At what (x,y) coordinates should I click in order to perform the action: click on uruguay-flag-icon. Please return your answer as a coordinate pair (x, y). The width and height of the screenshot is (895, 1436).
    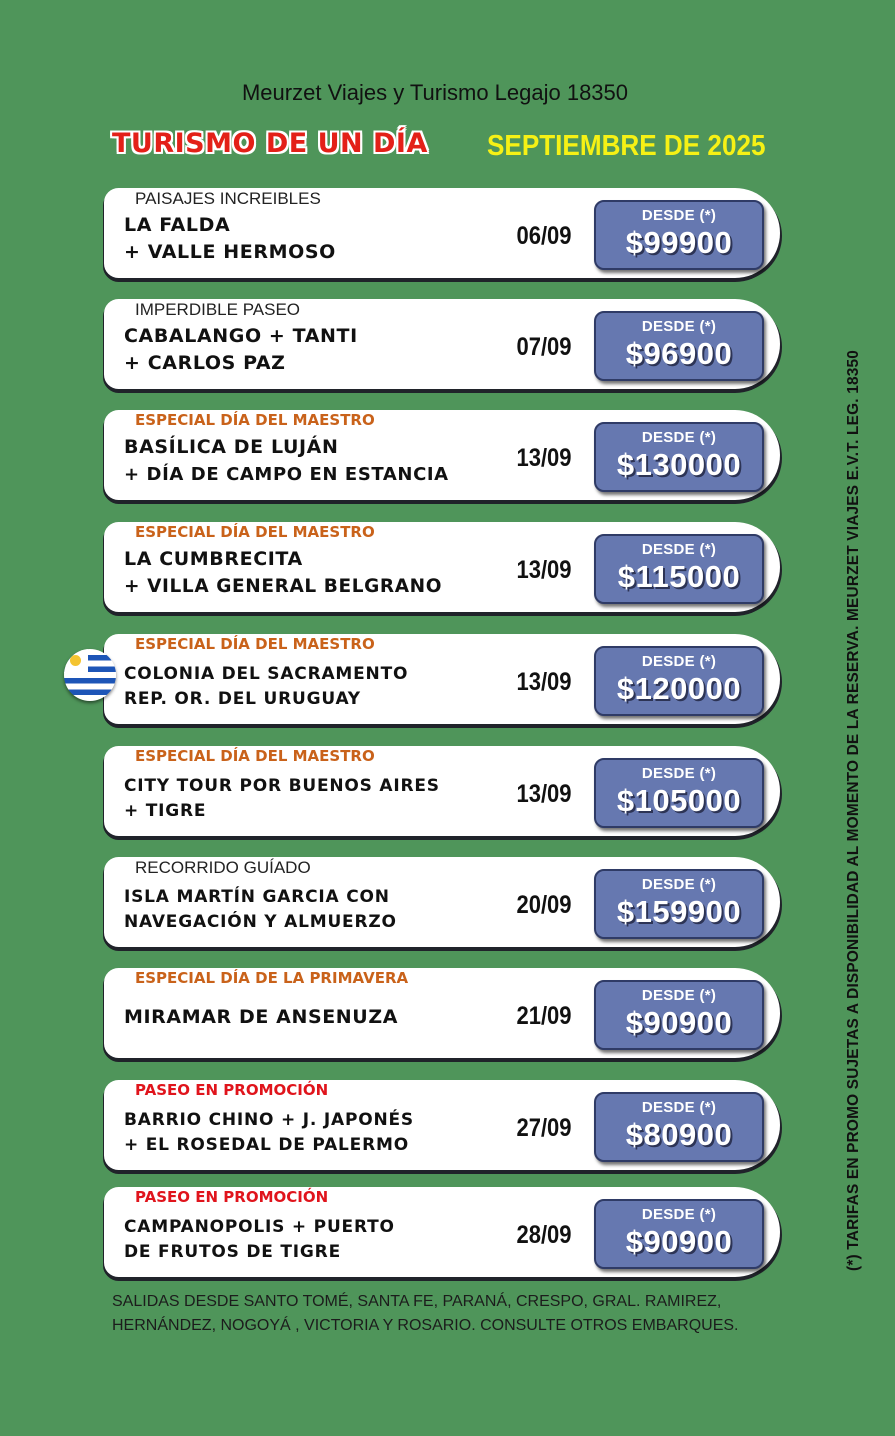
    Looking at the image, I should click on (90, 675).